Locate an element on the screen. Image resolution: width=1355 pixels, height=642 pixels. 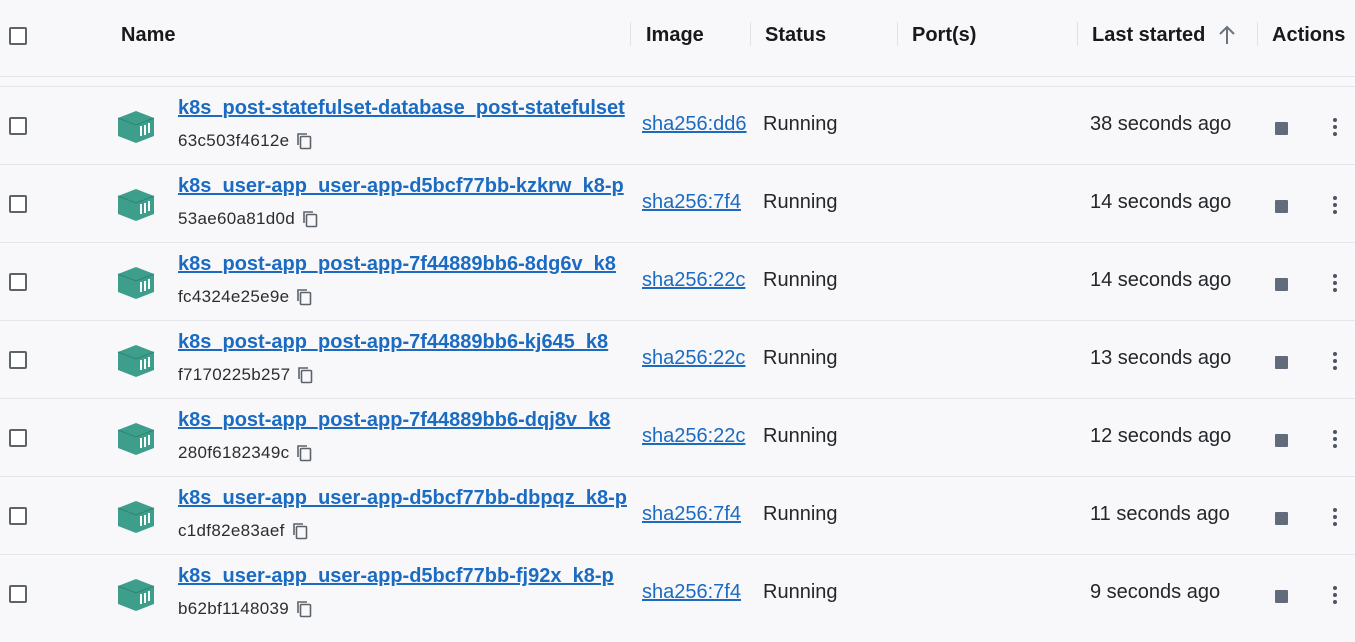
container-id: 63c503f4612e is located at coordinates (245, 141).